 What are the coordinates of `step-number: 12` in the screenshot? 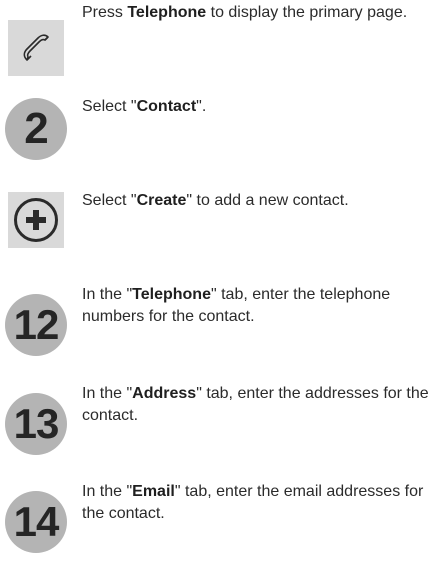 It's located at (36, 324).